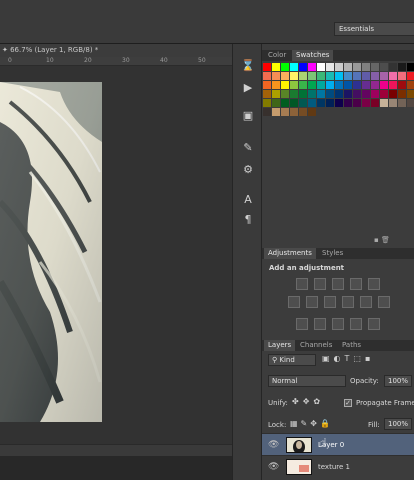 Image resolution: width=414 pixels, height=480 pixels. Describe the element at coordinates (248, 66) in the screenshot. I see `history-icon: ⌛` at that location.